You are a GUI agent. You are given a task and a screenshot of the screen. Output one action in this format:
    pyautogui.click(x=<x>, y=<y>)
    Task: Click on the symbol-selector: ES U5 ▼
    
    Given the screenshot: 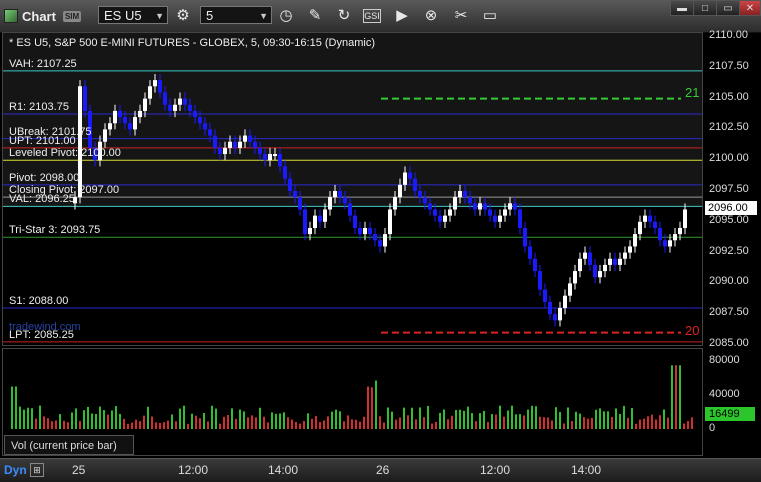 What is the action you would take?
    pyautogui.click(x=133, y=15)
    